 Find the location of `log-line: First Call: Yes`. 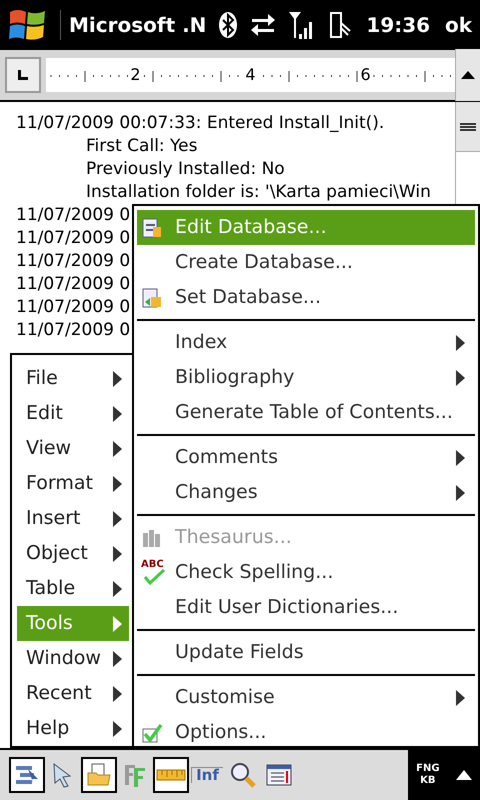

log-line: First Call: Yes is located at coordinates (142, 146).